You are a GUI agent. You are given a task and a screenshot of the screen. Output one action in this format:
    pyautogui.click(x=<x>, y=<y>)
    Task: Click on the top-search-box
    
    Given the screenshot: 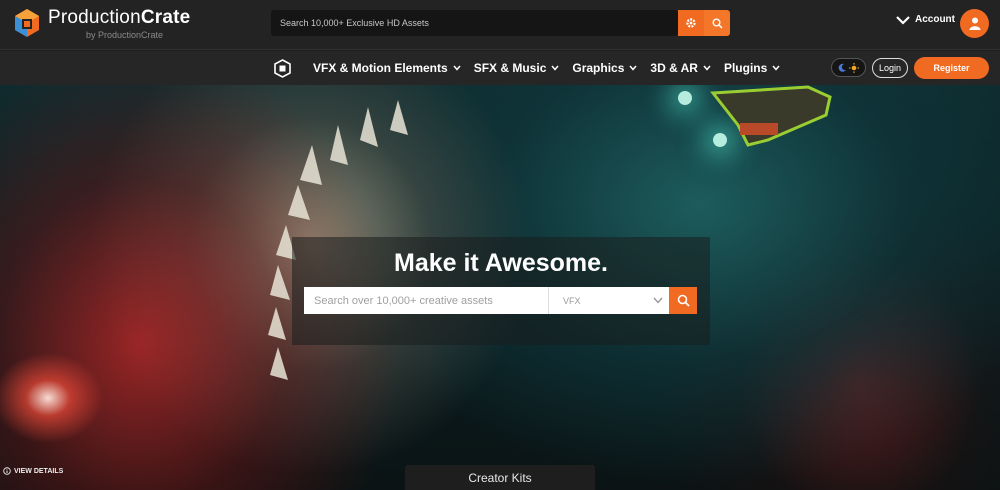 What is the action you would take?
    pyautogui.click(x=474, y=23)
    